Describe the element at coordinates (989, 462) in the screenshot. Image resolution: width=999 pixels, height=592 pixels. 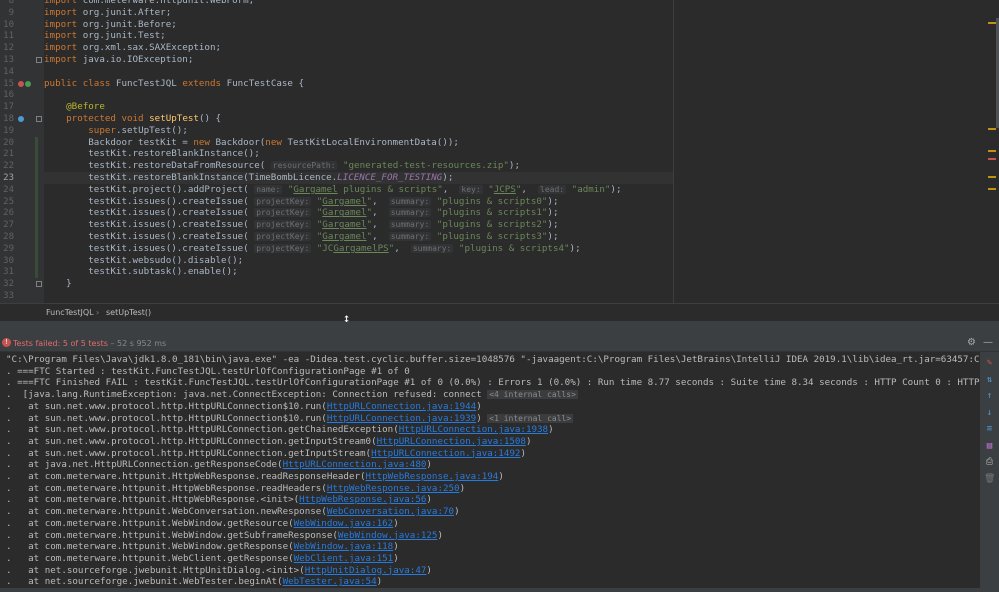
I see `print-icon: ⎙` at that location.